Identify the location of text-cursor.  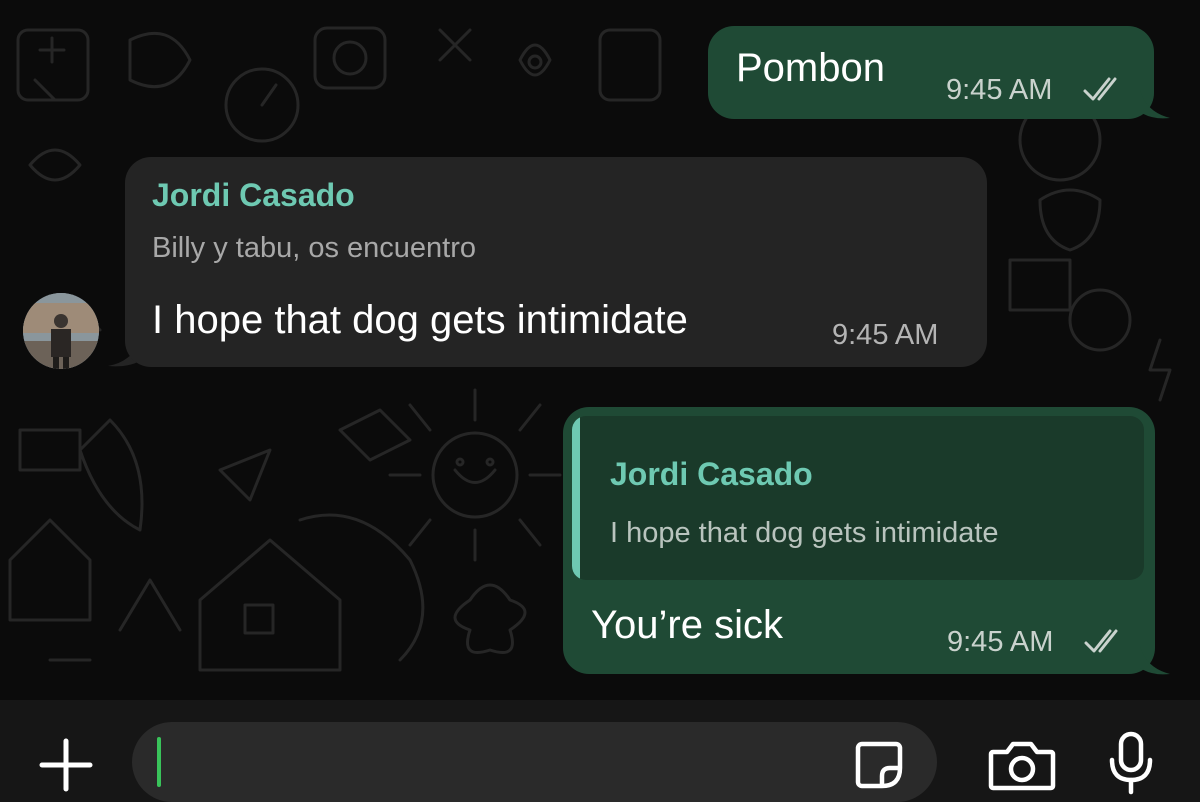
(159, 762).